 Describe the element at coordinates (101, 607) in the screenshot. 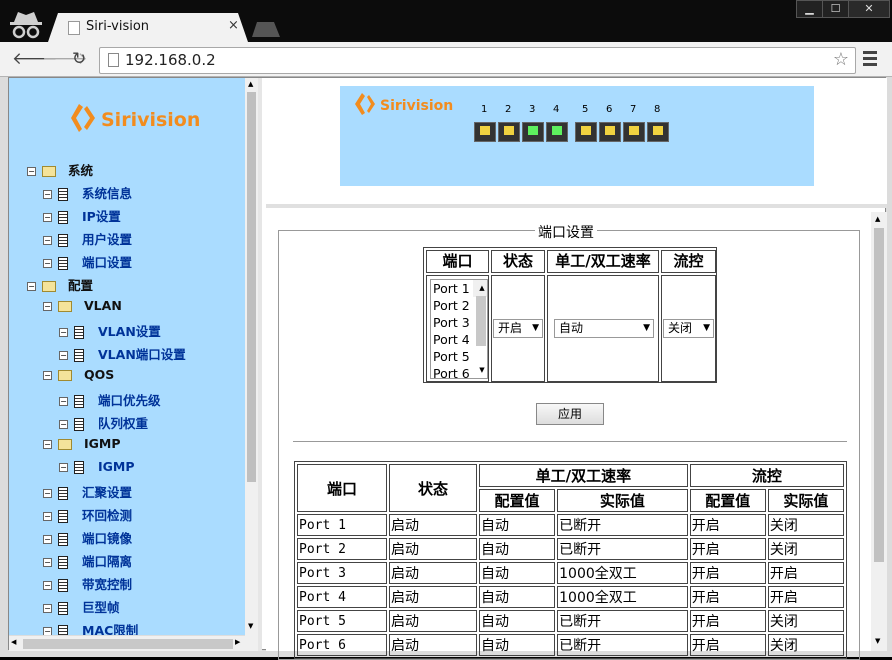

I see `sidebar-item-label: 巨型帧` at that location.